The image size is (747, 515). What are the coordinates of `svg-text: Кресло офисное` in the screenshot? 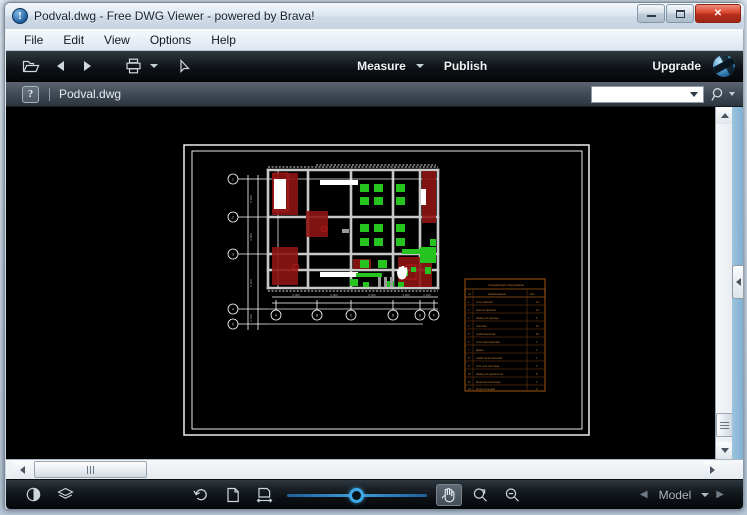 It's located at (486, 310).